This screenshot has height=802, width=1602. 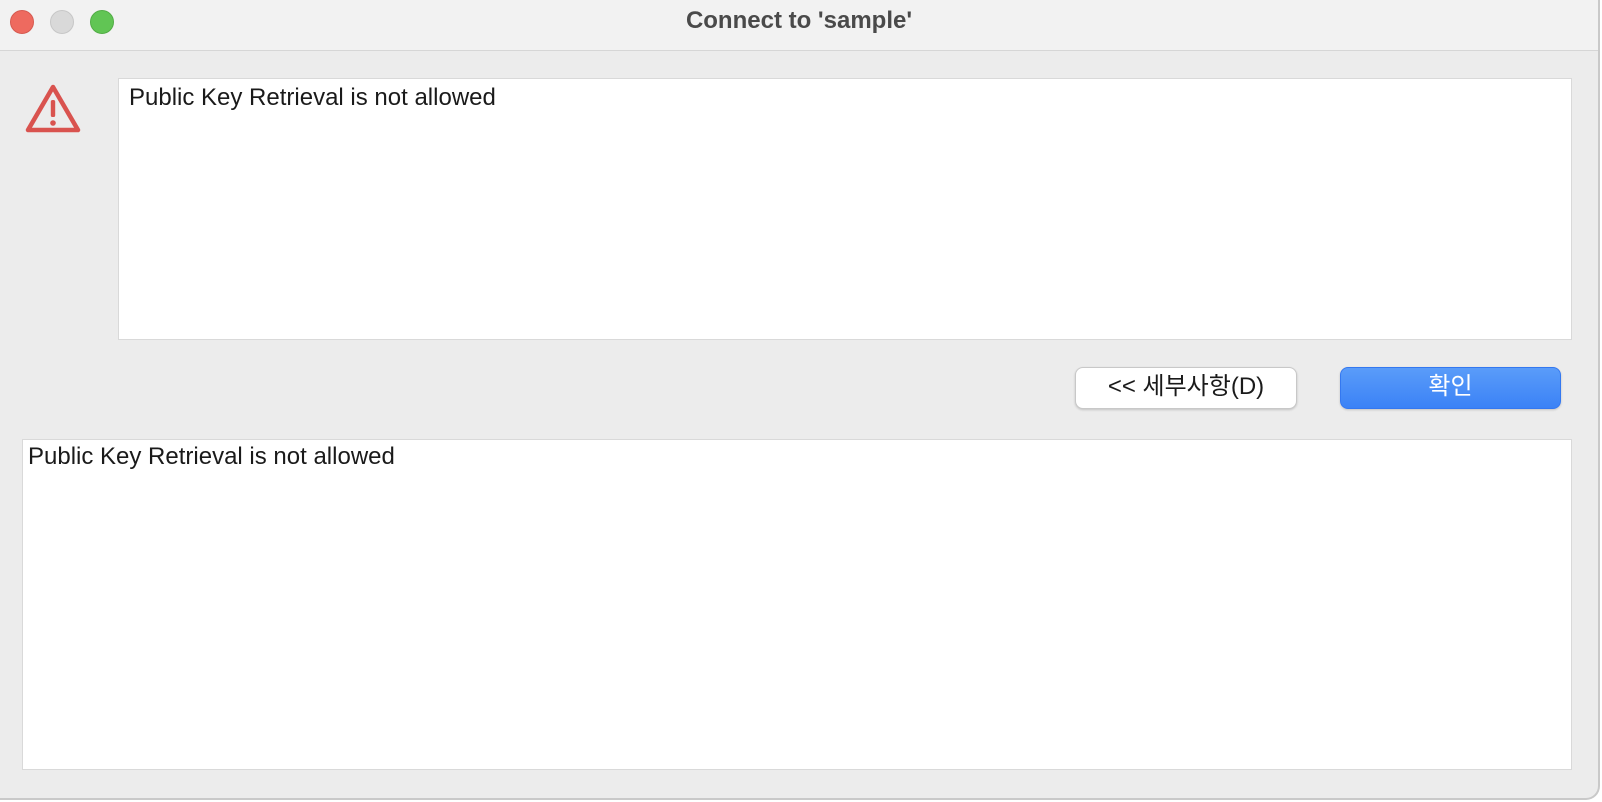 What do you see at coordinates (53, 108) in the screenshot?
I see `warning-icon` at bounding box center [53, 108].